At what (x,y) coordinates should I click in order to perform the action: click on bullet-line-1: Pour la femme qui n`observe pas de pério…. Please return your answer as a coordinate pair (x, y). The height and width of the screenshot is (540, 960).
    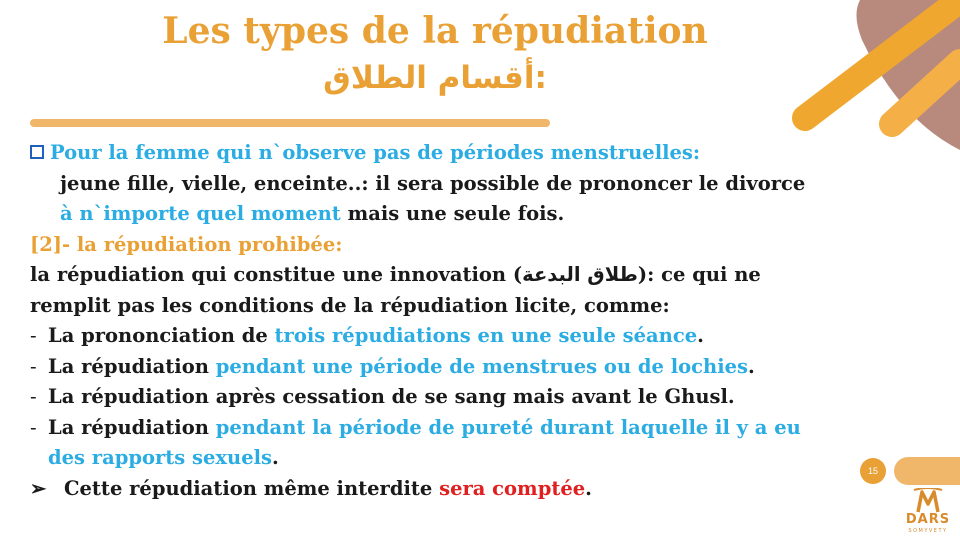
    Looking at the image, I should click on (485, 153).